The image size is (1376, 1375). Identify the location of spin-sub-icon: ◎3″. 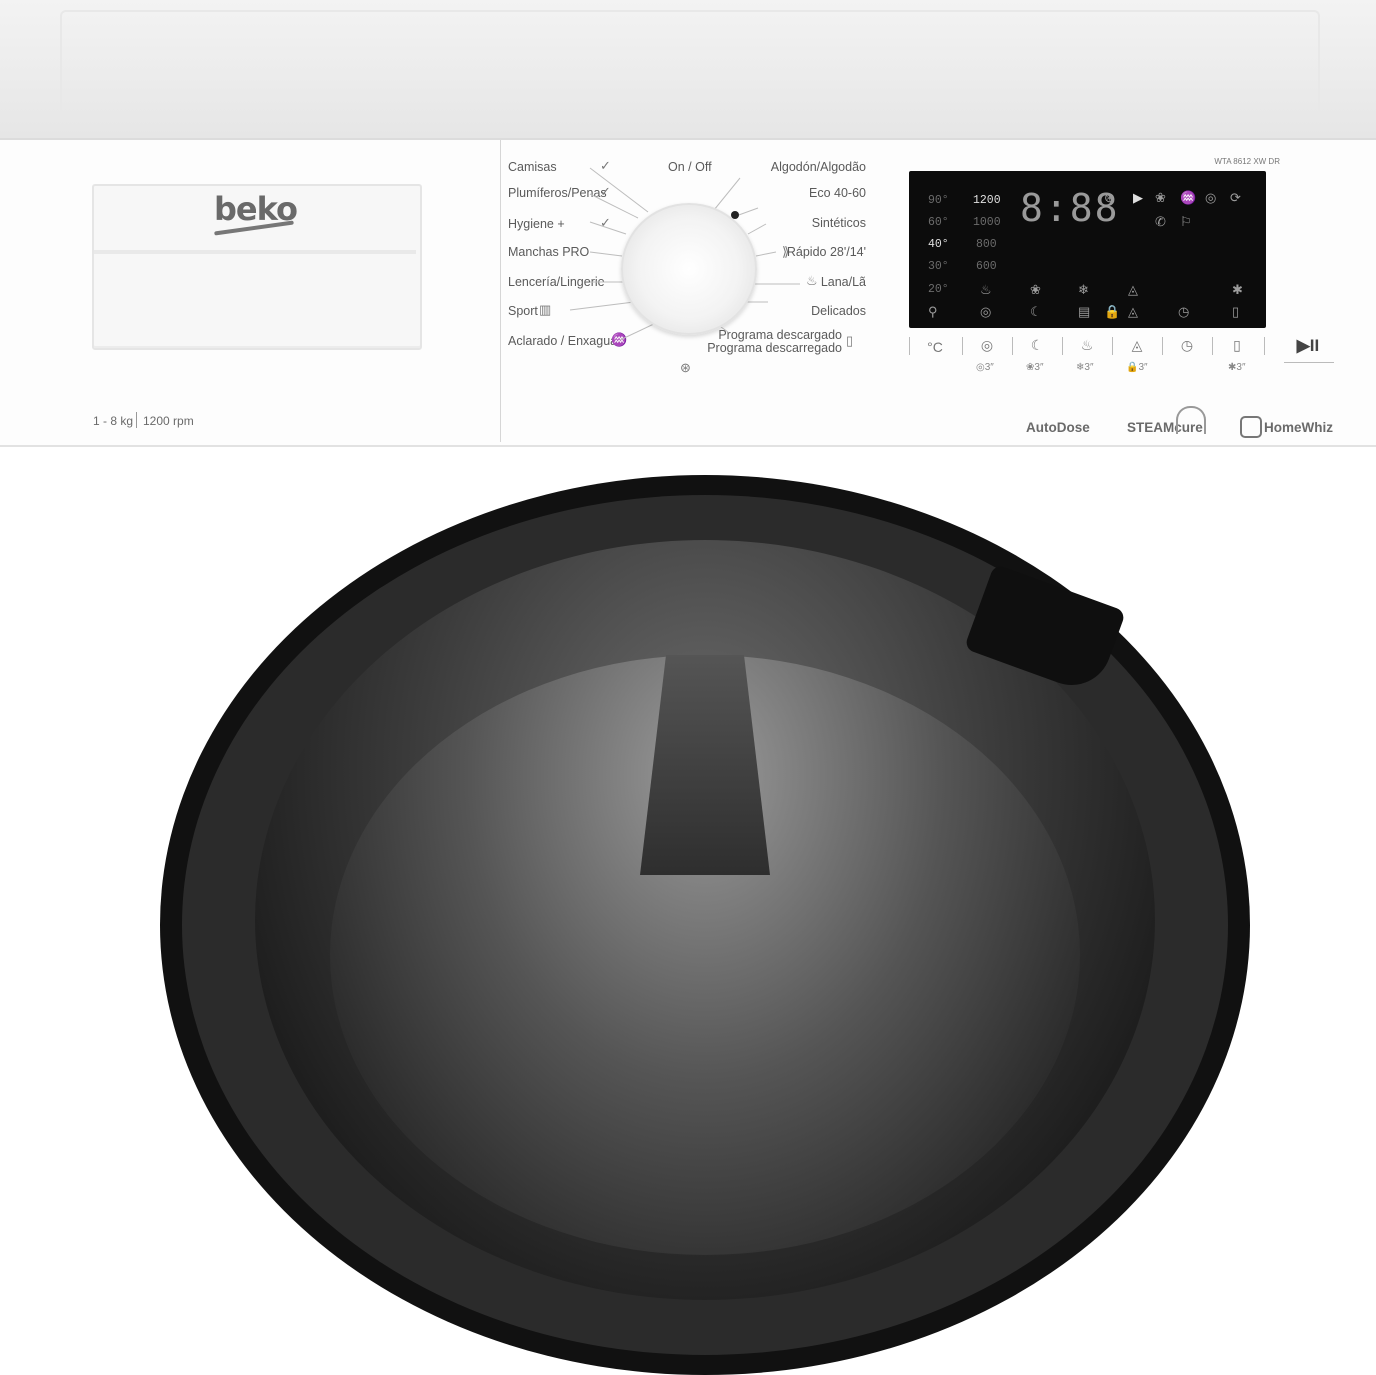
(985, 367).